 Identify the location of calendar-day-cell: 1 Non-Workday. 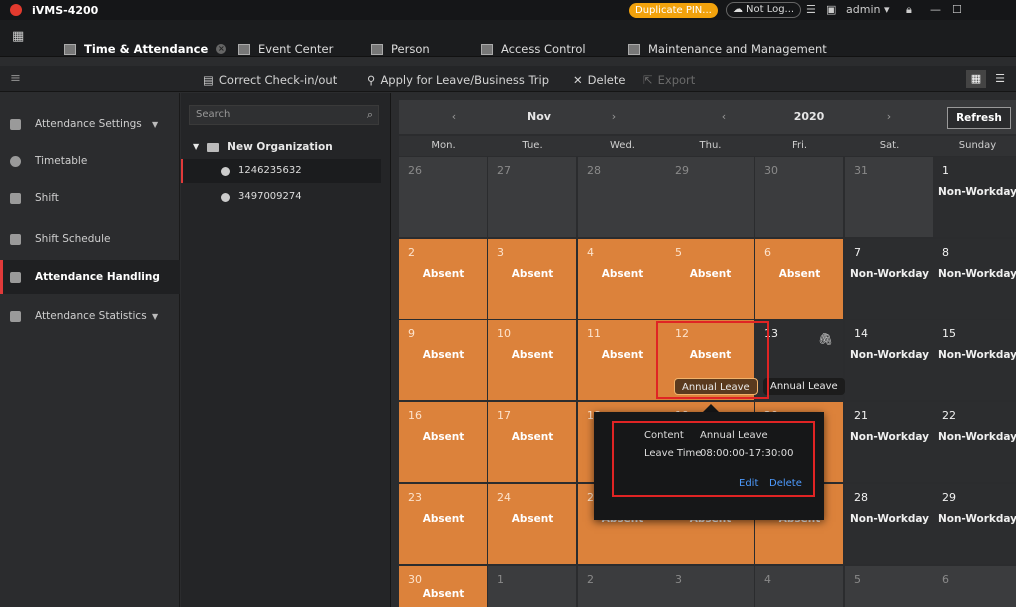
(974, 197).